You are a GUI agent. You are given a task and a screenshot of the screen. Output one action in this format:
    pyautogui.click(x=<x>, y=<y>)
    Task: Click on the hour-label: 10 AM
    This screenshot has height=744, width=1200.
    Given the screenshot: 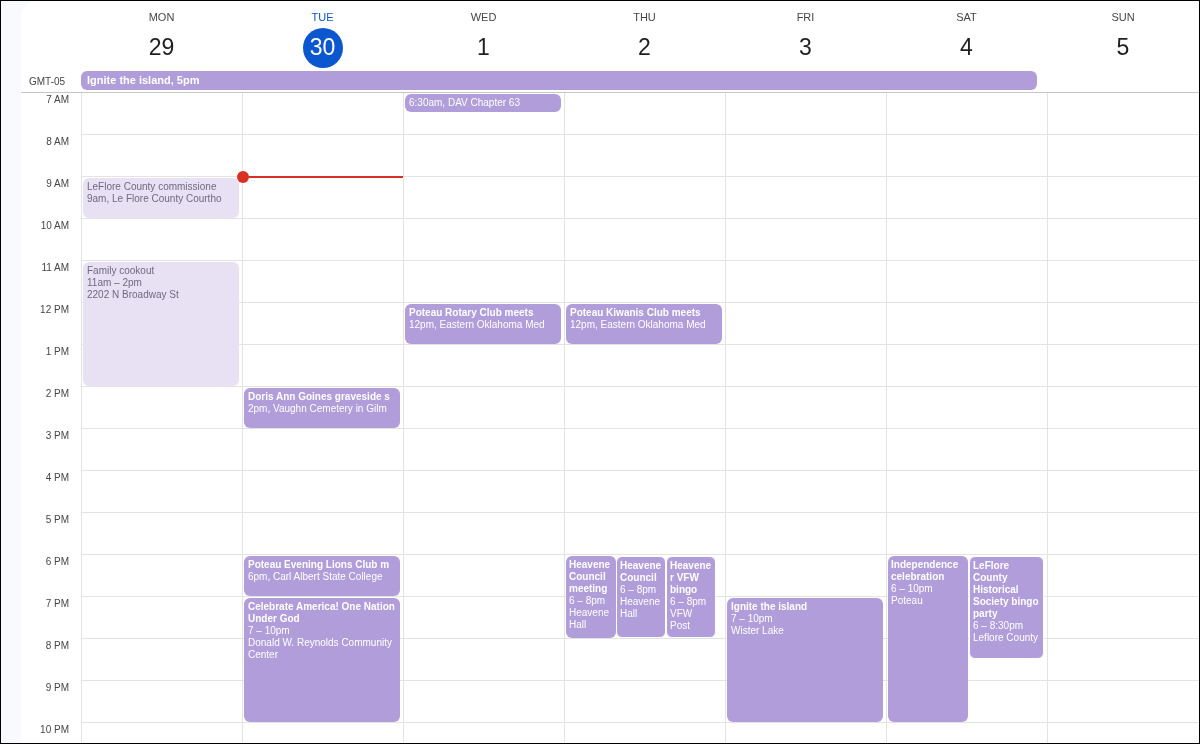 What is the action you would take?
    pyautogui.click(x=54, y=226)
    